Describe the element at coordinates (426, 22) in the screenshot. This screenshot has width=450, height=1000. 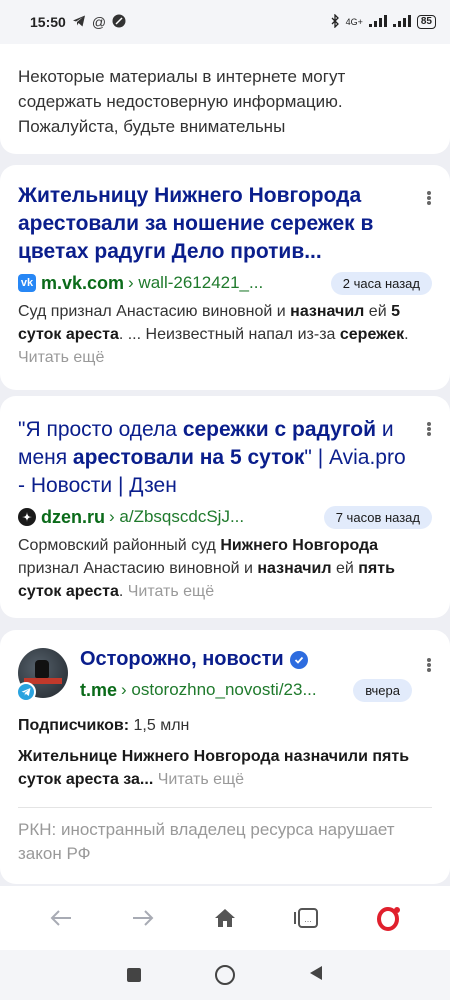
I see `battery-indicator: 85` at that location.